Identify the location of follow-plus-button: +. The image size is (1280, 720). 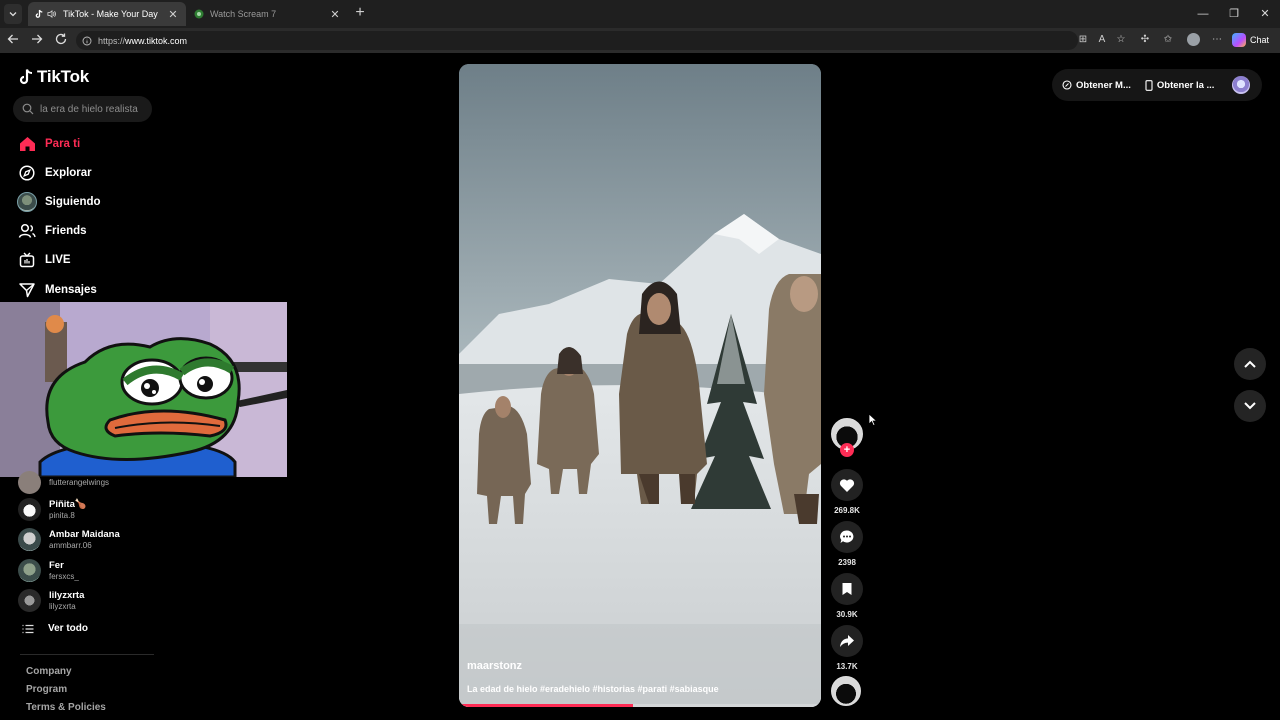
(847, 450).